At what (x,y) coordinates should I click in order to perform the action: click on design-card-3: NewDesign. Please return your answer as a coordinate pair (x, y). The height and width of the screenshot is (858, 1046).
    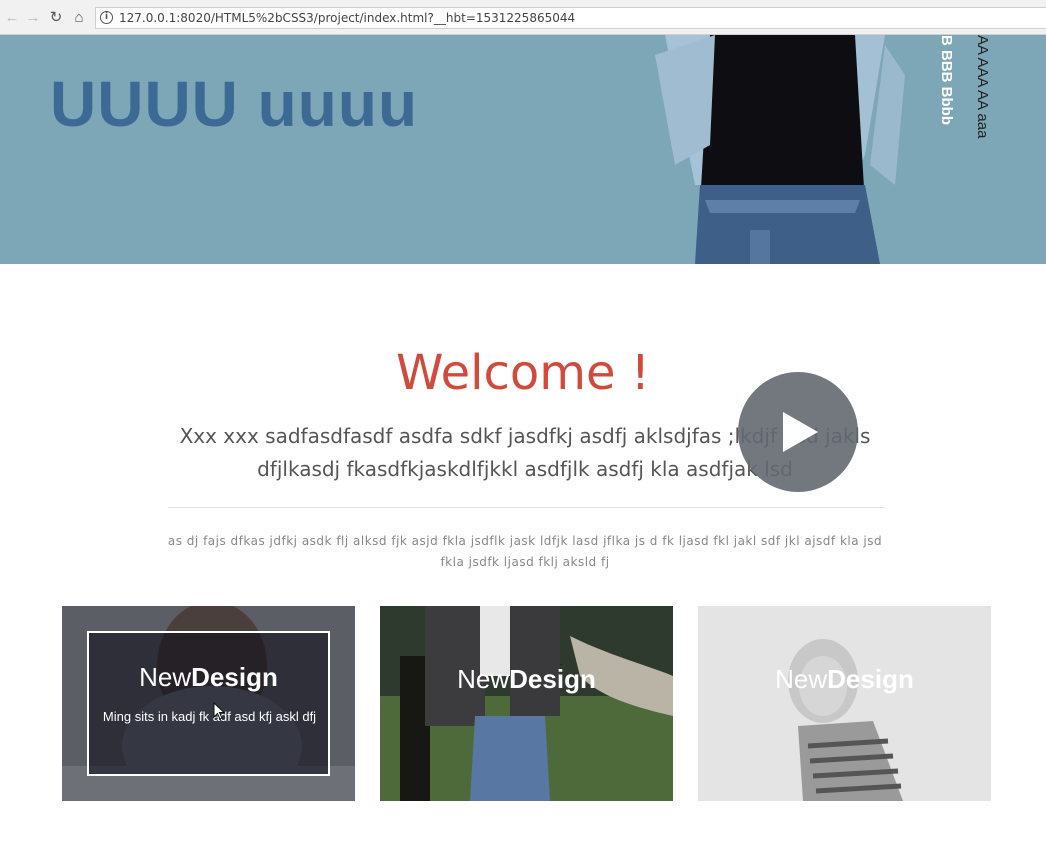
    Looking at the image, I should click on (844, 703).